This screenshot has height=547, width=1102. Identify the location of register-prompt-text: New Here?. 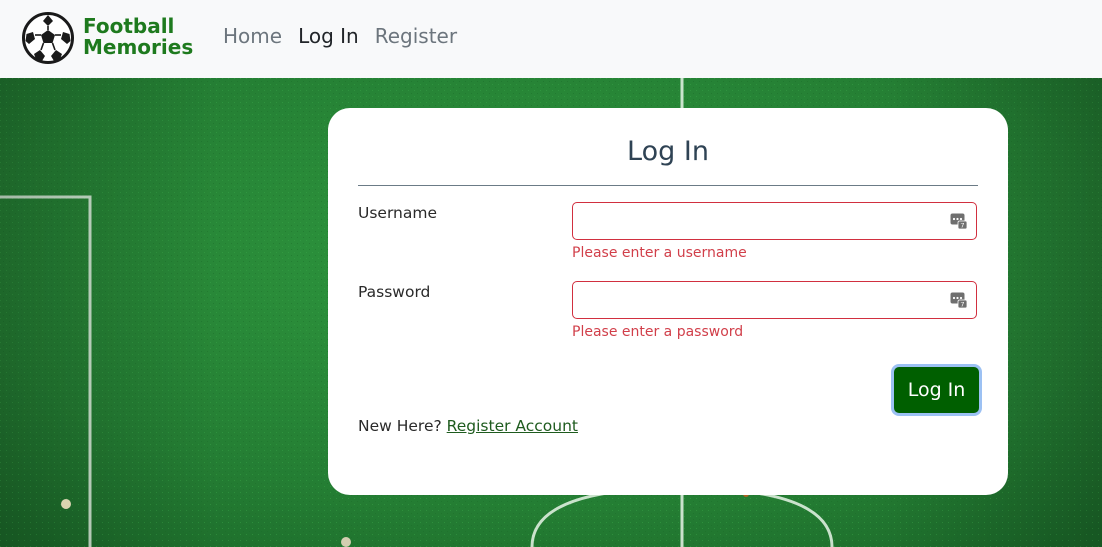
(400, 426).